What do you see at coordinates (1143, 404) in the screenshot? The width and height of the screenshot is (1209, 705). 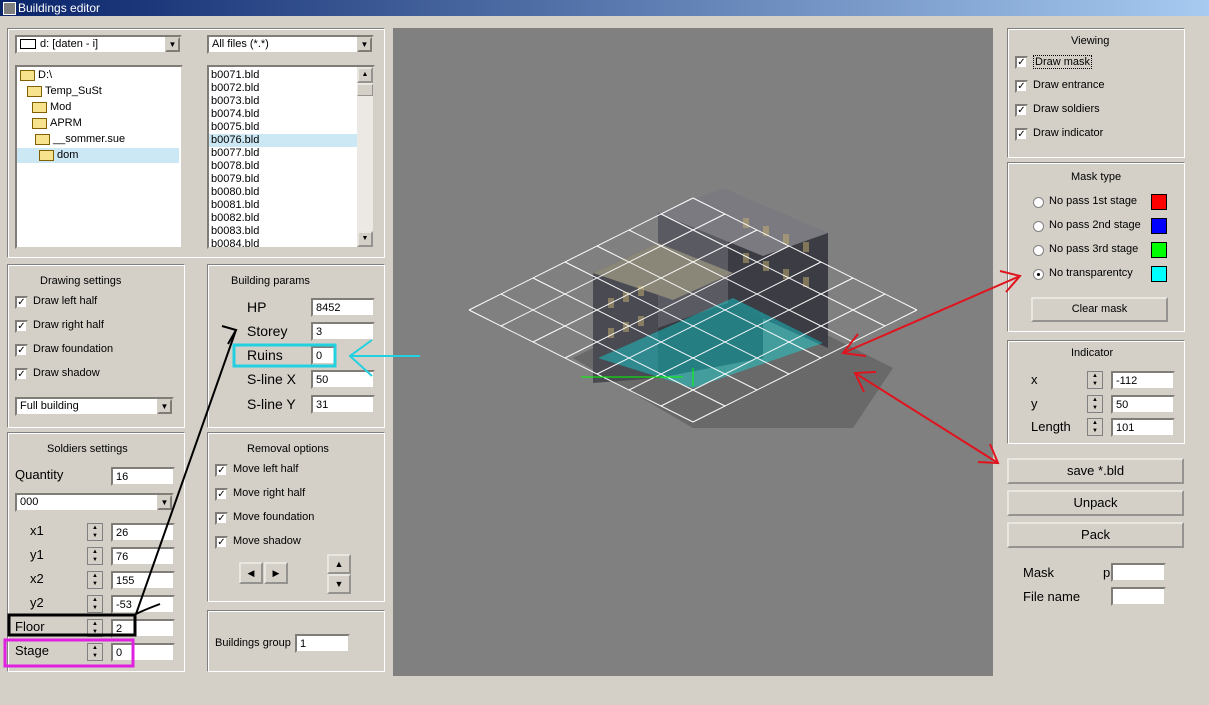 I see `indicator-y-input: 50` at bounding box center [1143, 404].